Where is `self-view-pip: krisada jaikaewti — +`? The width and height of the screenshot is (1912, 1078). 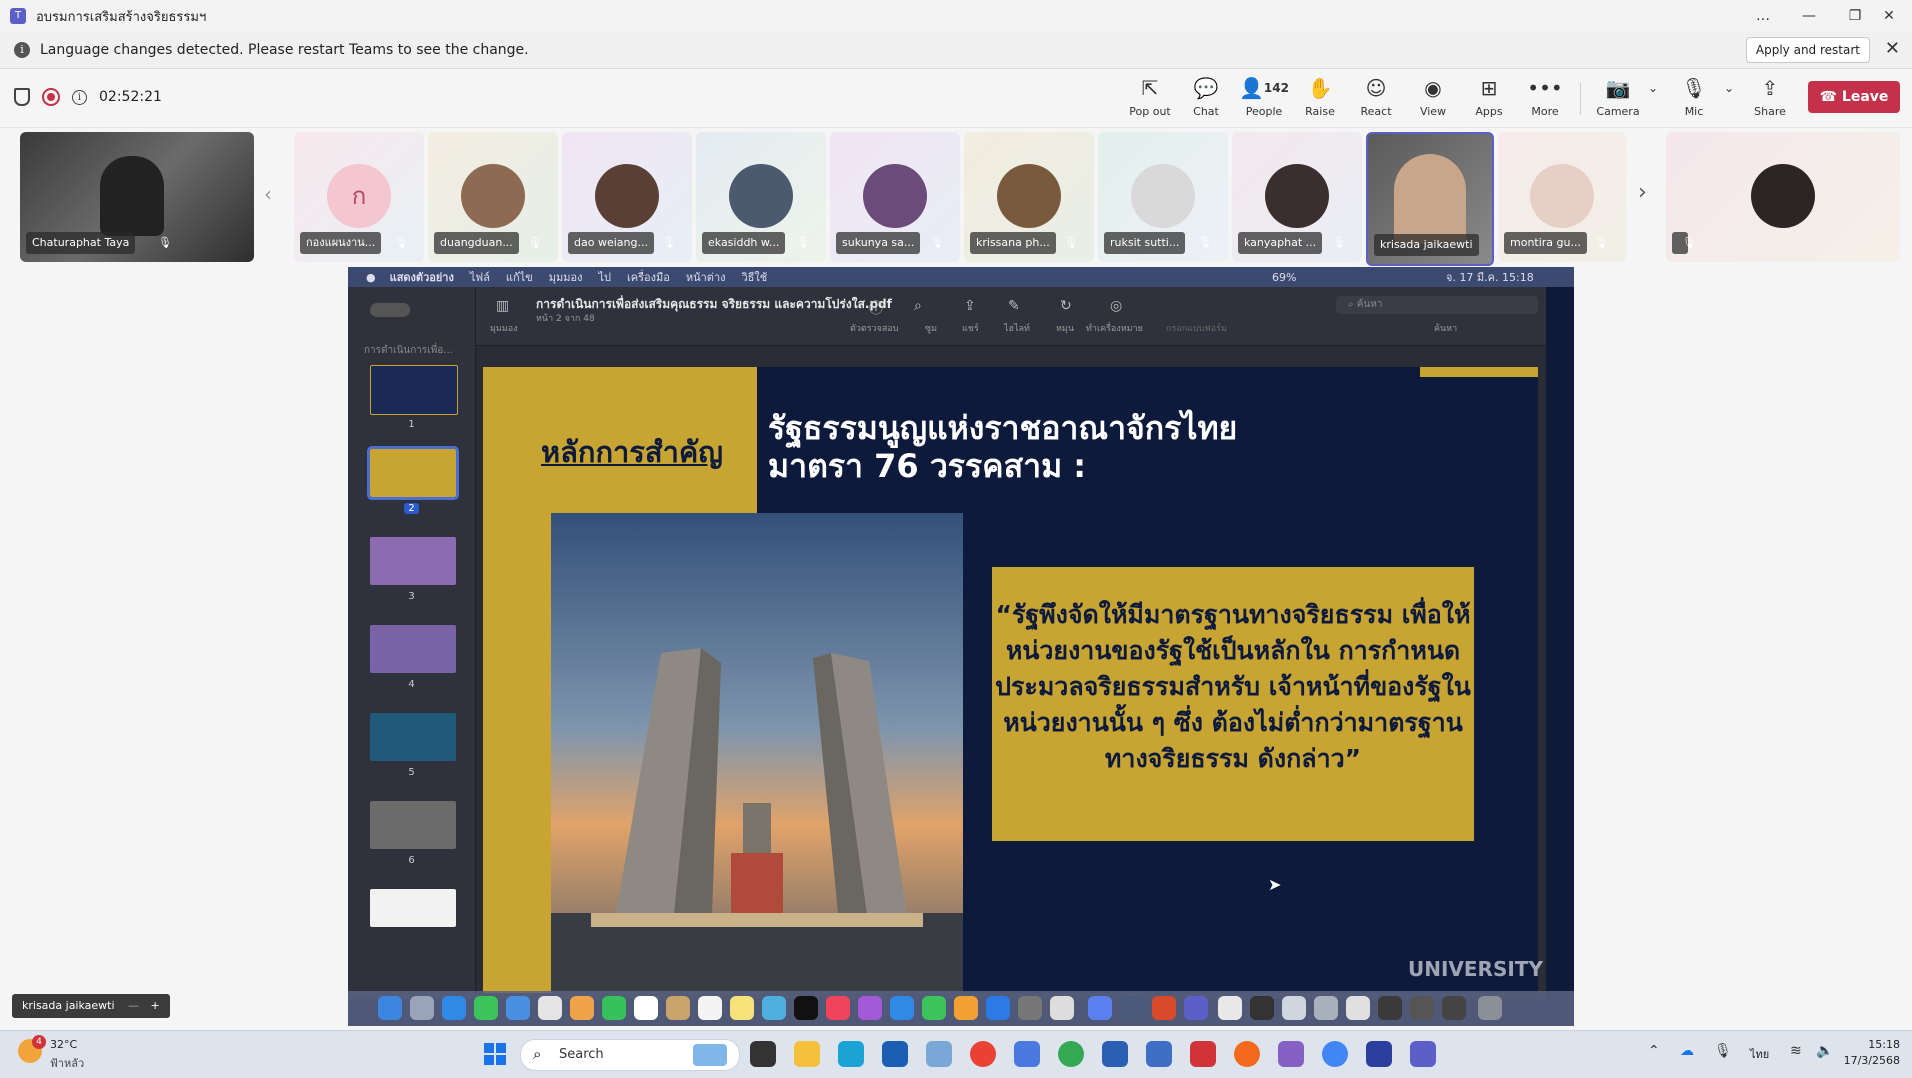
self-view-pip: krisada jaikaewti — + is located at coordinates (91, 1006).